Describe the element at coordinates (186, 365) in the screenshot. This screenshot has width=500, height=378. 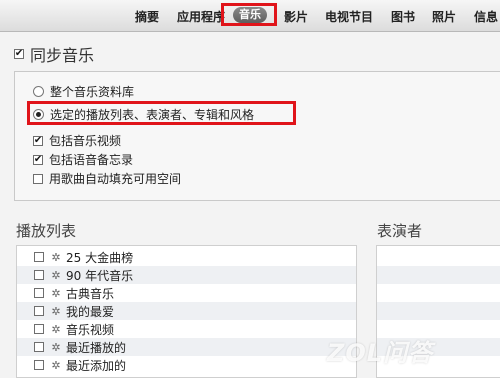
I see `playlist-row: ✲ 最近添加的` at that location.